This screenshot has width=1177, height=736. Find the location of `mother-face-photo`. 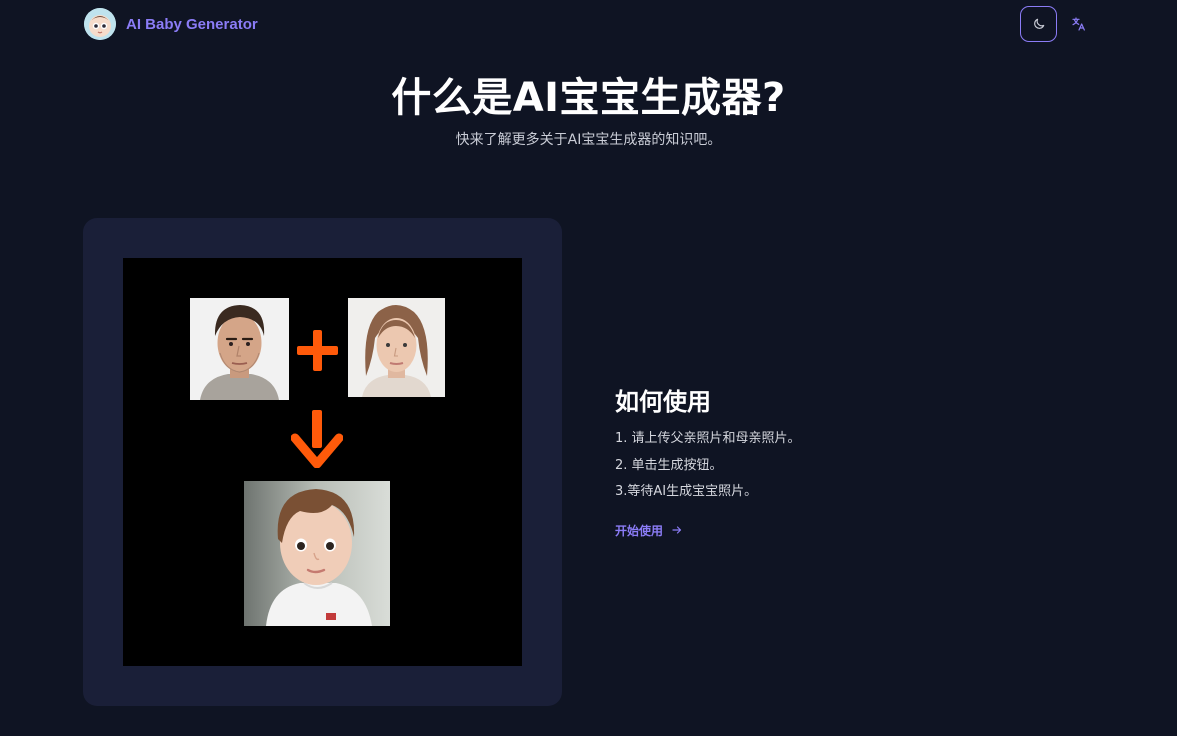

mother-face-photo is located at coordinates (396, 347).